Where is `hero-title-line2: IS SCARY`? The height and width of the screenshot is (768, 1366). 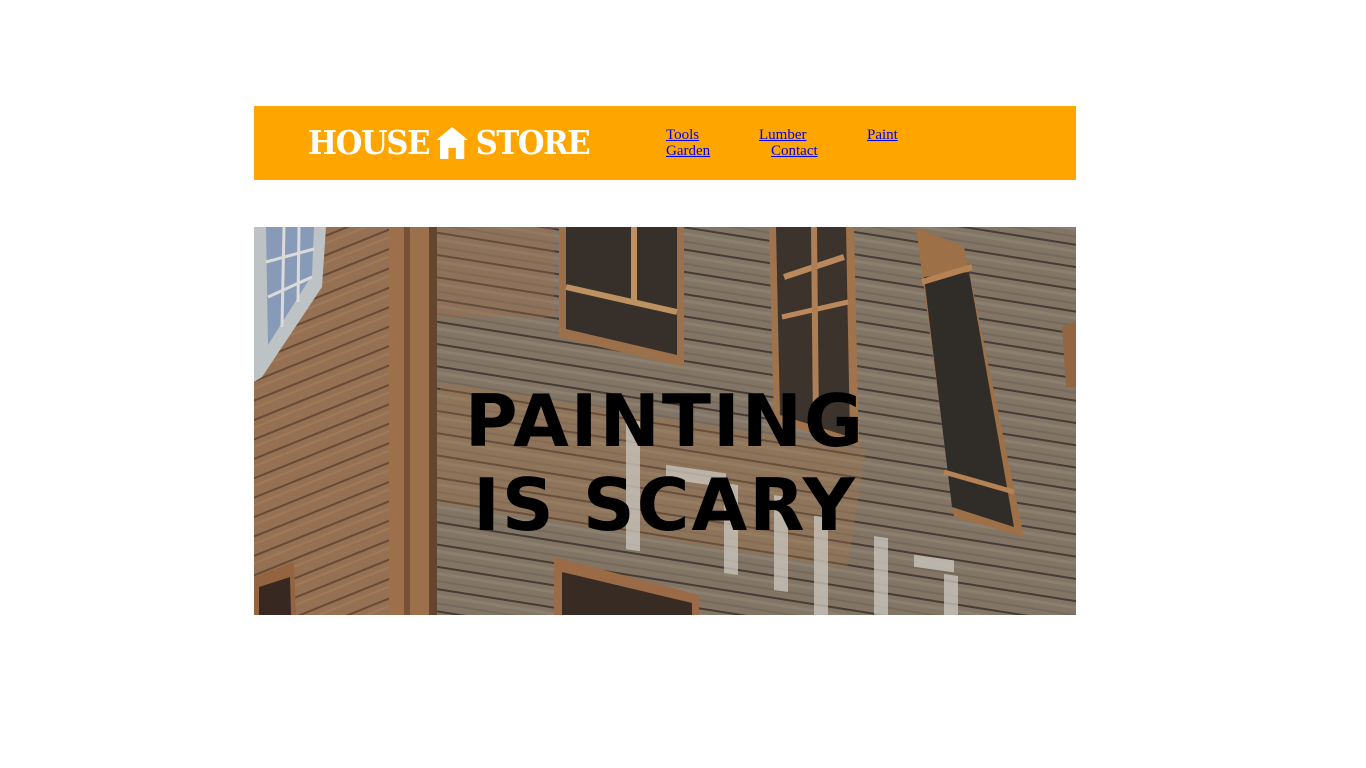 hero-title-line2: IS SCARY is located at coordinates (665, 505).